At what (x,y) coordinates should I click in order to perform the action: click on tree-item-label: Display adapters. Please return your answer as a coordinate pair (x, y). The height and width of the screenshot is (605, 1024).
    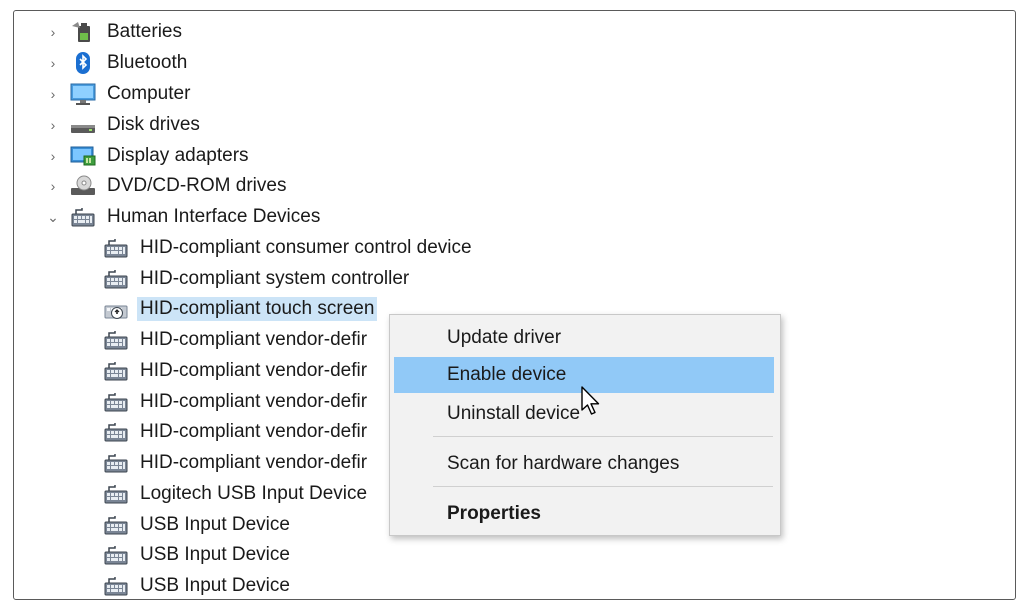
    Looking at the image, I should click on (178, 155).